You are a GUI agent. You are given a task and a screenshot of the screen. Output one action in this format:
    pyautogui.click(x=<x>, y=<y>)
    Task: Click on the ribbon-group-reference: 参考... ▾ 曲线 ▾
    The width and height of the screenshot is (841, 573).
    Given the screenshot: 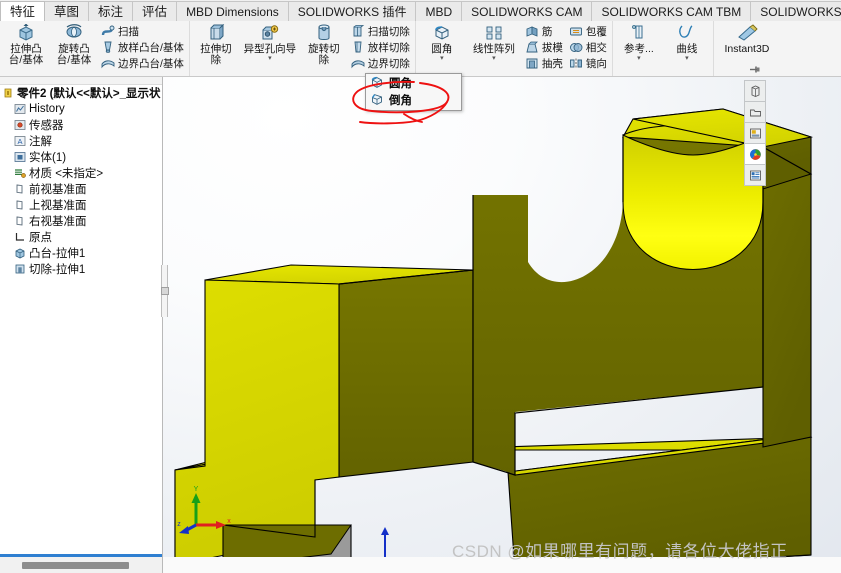 What is the action you would take?
    pyautogui.click(x=663, y=48)
    